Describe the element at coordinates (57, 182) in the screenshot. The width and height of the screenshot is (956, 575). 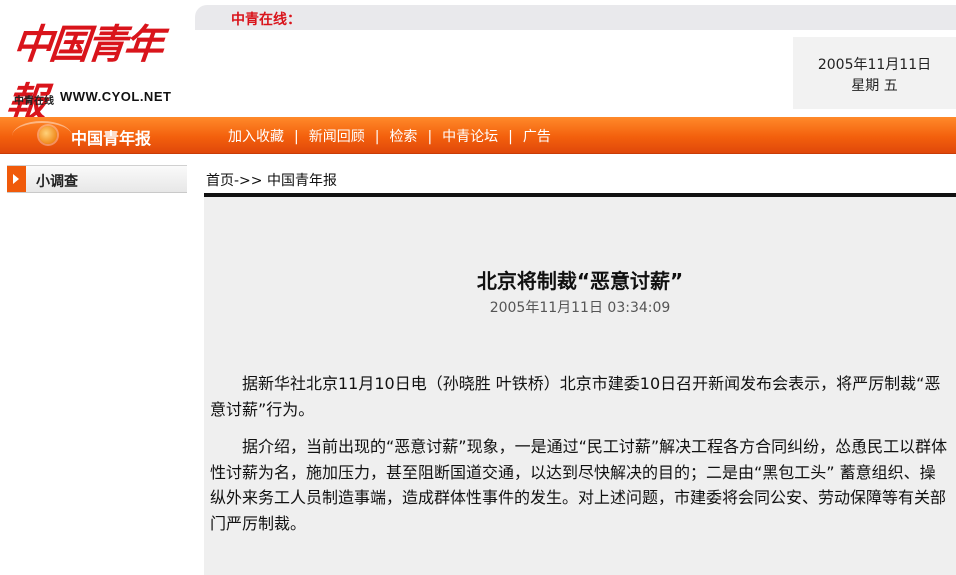
I see `sidebar-survey-title: 小调查` at that location.